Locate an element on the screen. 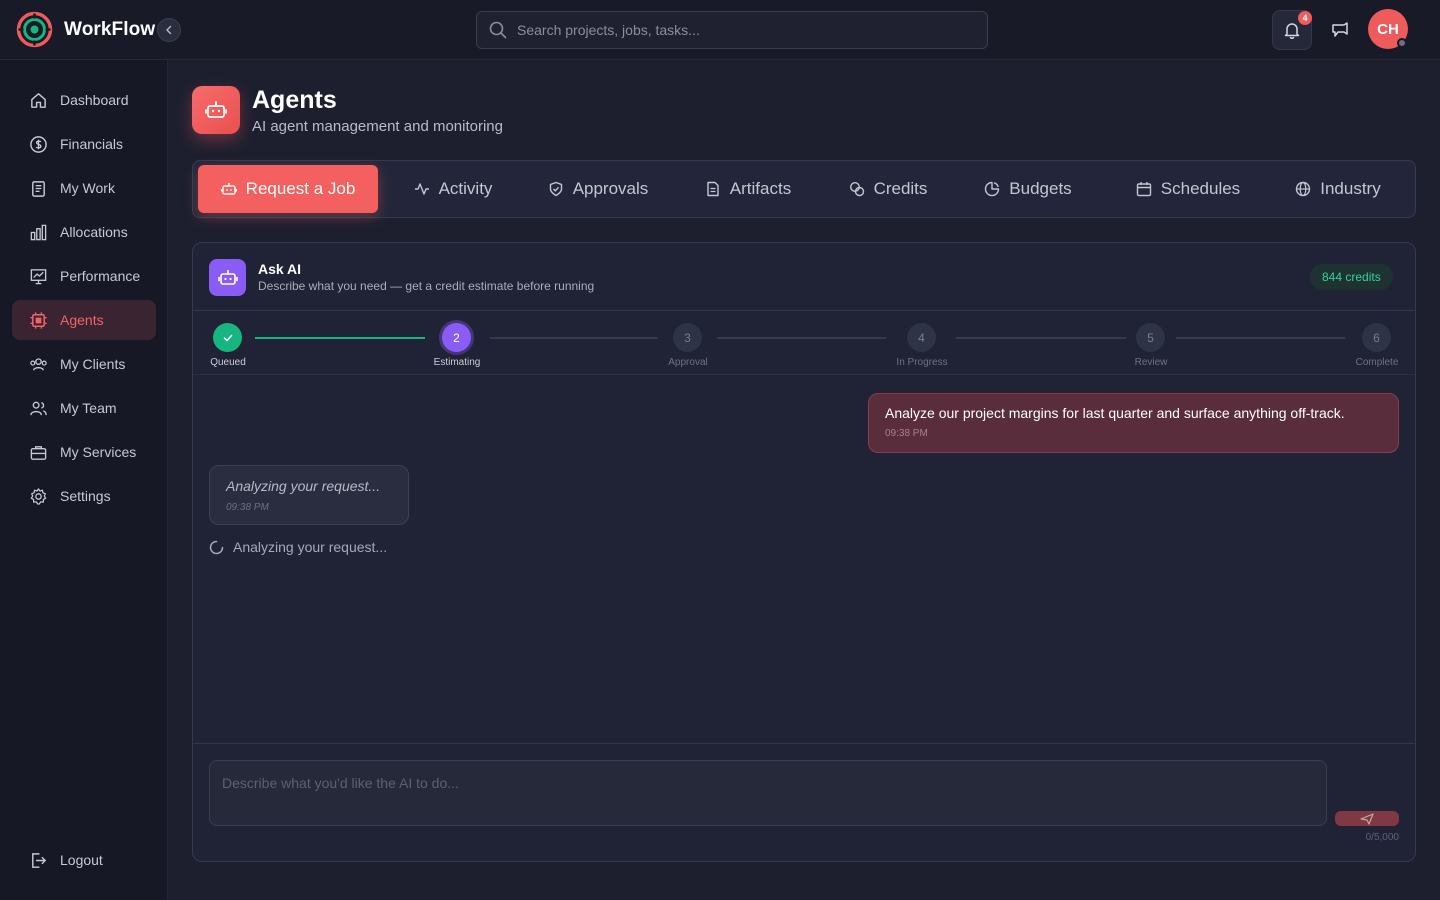 This screenshot has width=1440, height=900. sidebar-item-my-services: My Services is located at coordinates (84, 452).